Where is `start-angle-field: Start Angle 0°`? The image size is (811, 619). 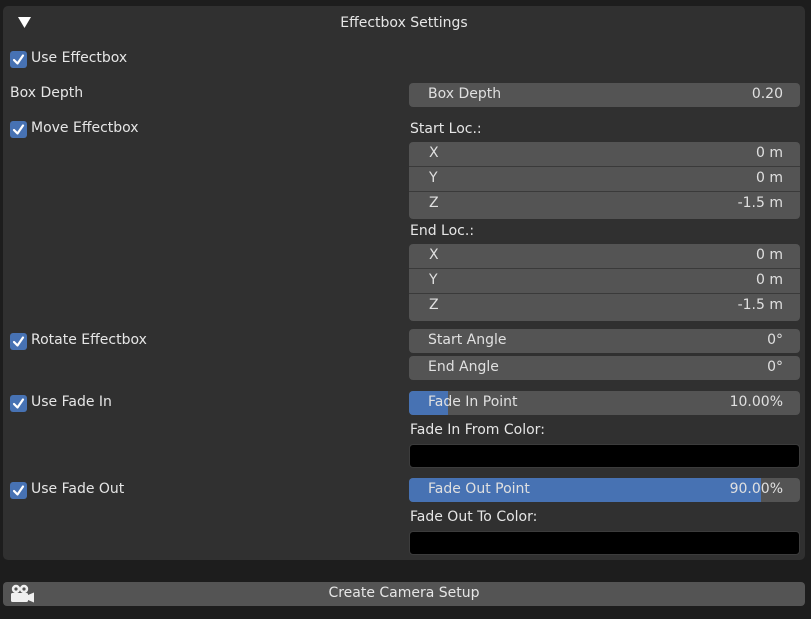 start-angle-field: Start Angle 0° is located at coordinates (604, 341).